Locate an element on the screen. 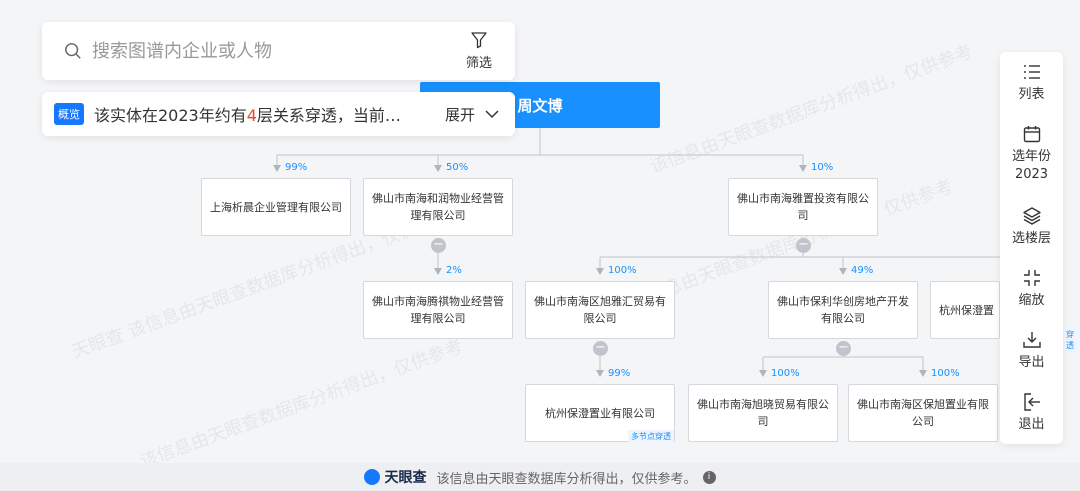 The width and height of the screenshot is (1080, 491). company-node: 佛山市南海和润物业经营管理有限公司 is located at coordinates (438, 207).